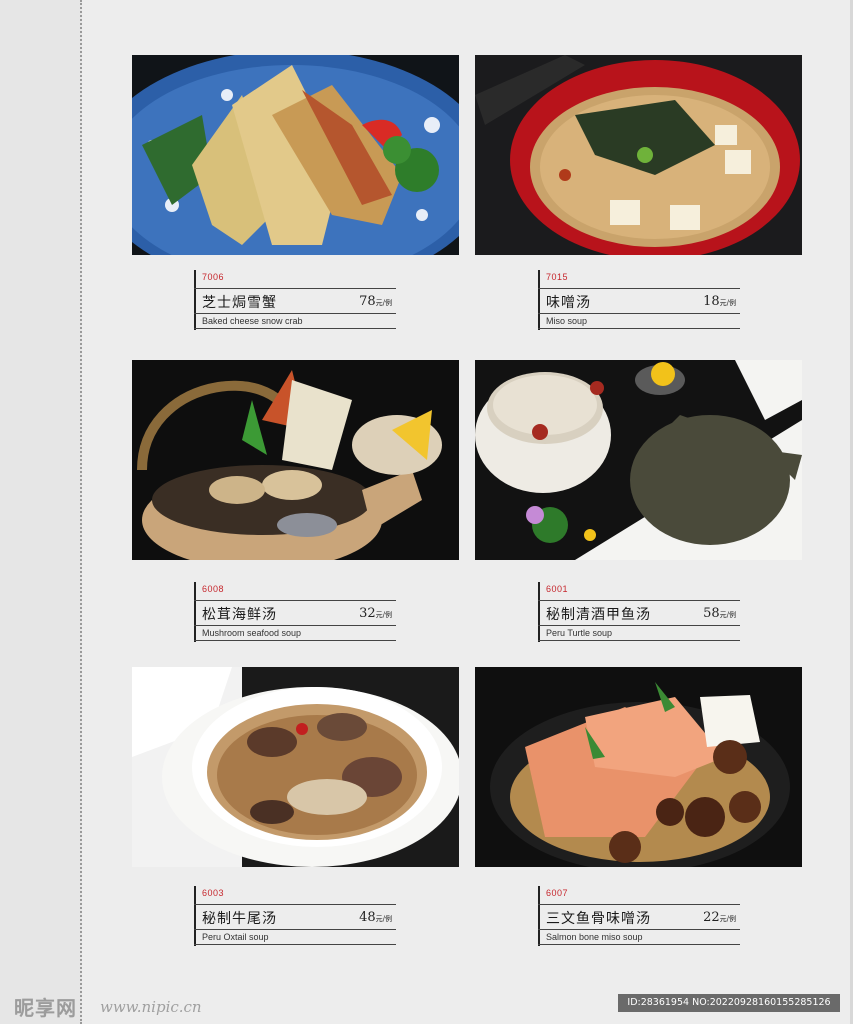 The image size is (853, 1024). I want to click on price-value: 58, so click(711, 613).